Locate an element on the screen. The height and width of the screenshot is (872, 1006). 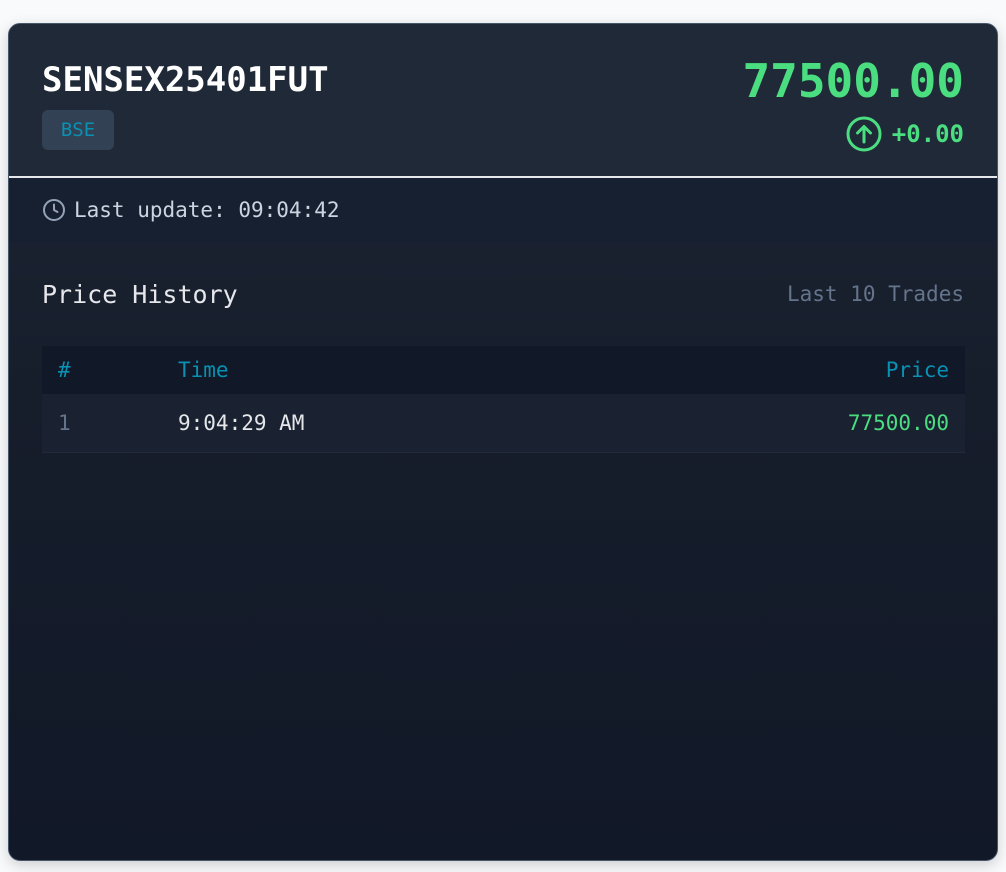
row-index: 1 is located at coordinates (64, 422).